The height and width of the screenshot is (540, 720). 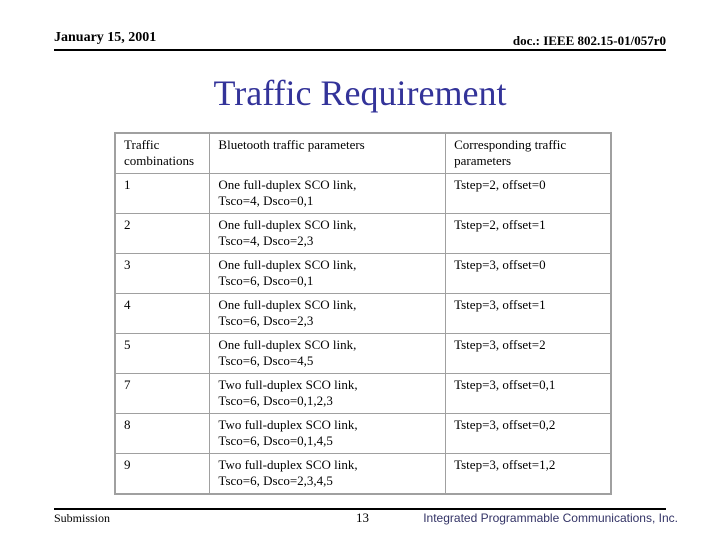 What do you see at coordinates (528, 273) in the screenshot?
I see `corresponding-params-cell: Tstep=3, offset=0` at bounding box center [528, 273].